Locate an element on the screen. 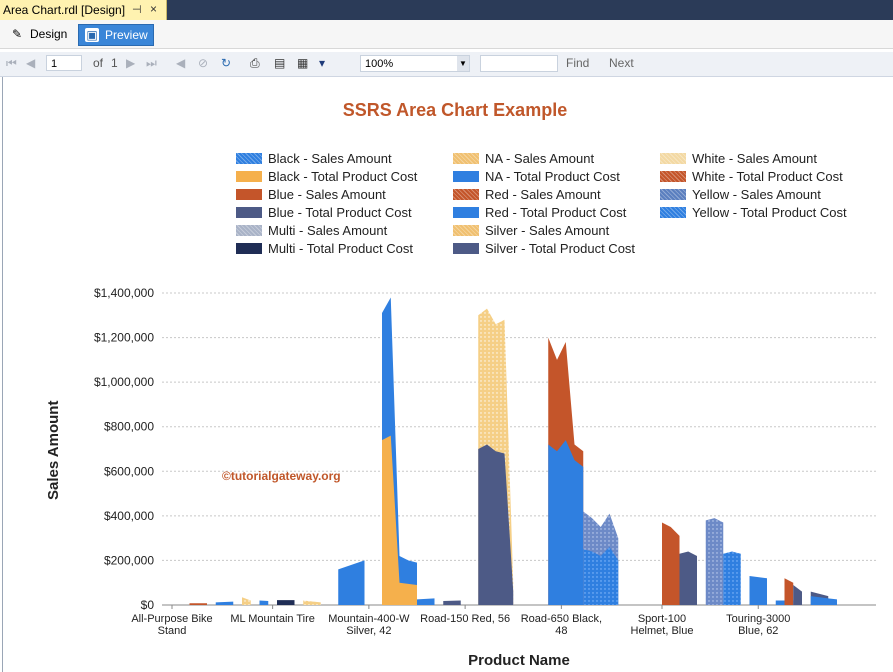  series-area is located at coordinates (566, 522).